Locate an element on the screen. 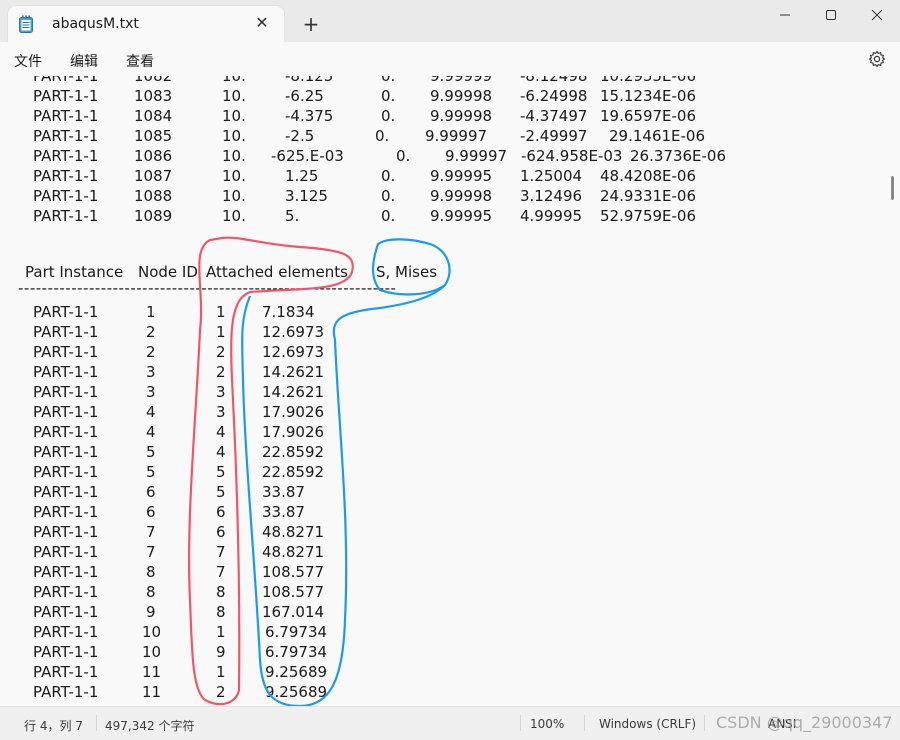 This screenshot has width=900, height=740. cell-node-id: 1086 is located at coordinates (153, 156).